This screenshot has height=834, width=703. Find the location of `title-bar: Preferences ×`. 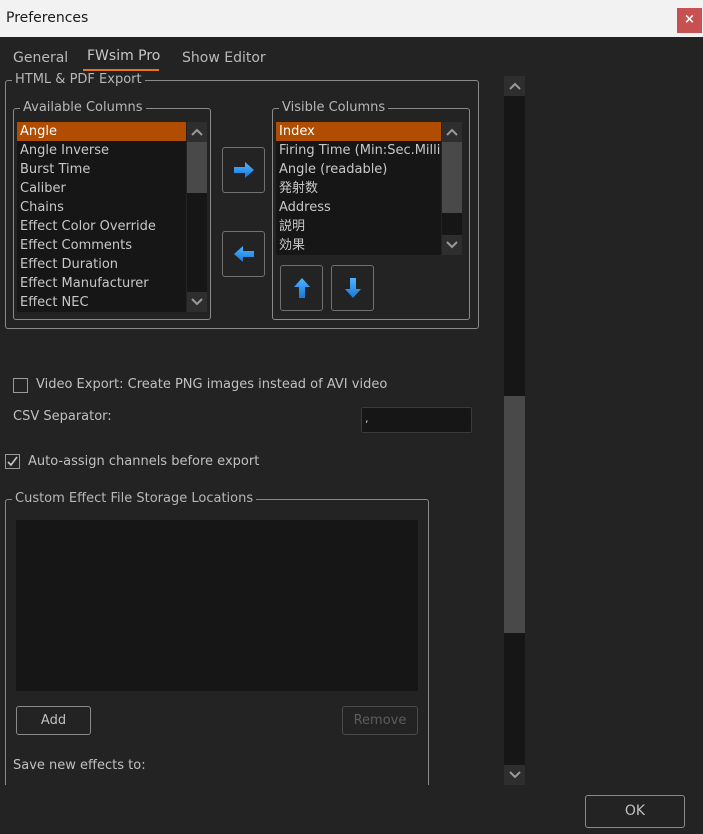

title-bar: Preferences × is located at coordinates (351, 18).